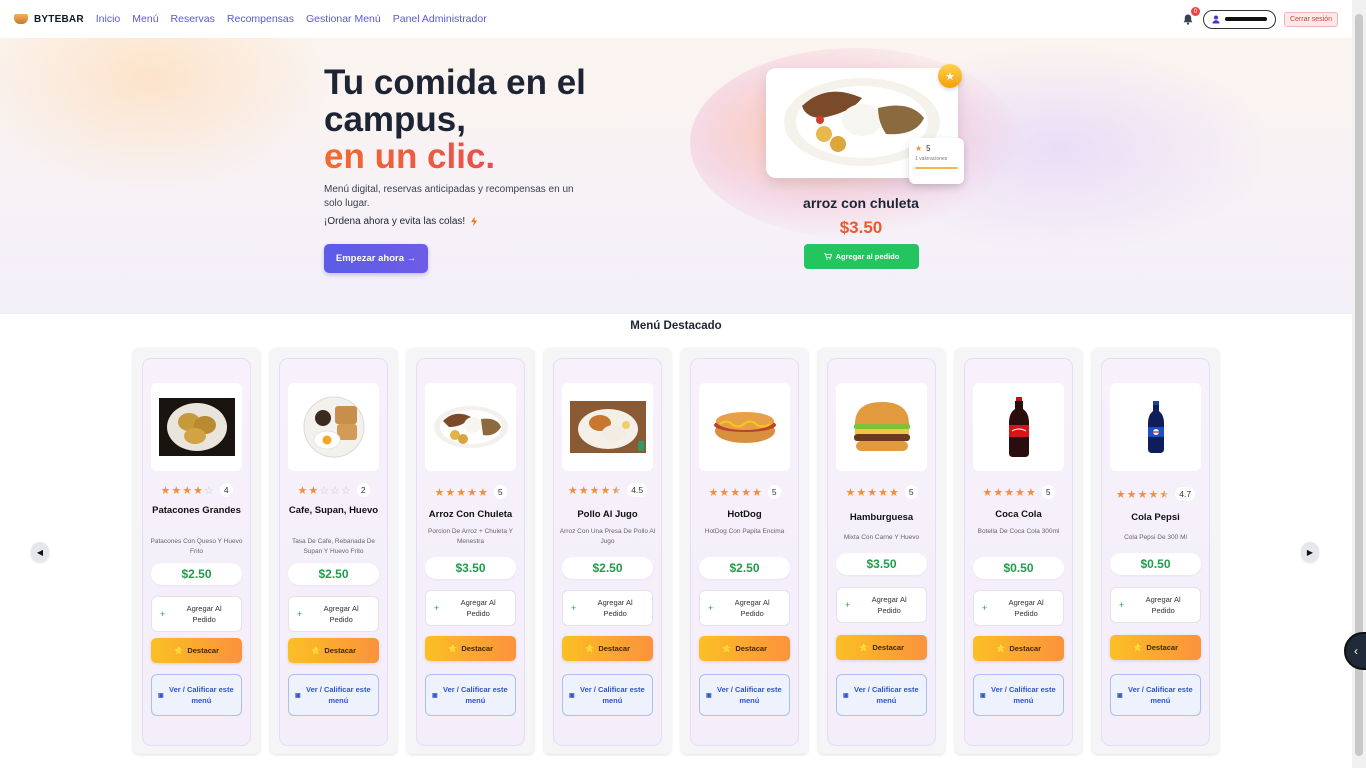  I want to click on user-menu-button, so click(1239, 19).